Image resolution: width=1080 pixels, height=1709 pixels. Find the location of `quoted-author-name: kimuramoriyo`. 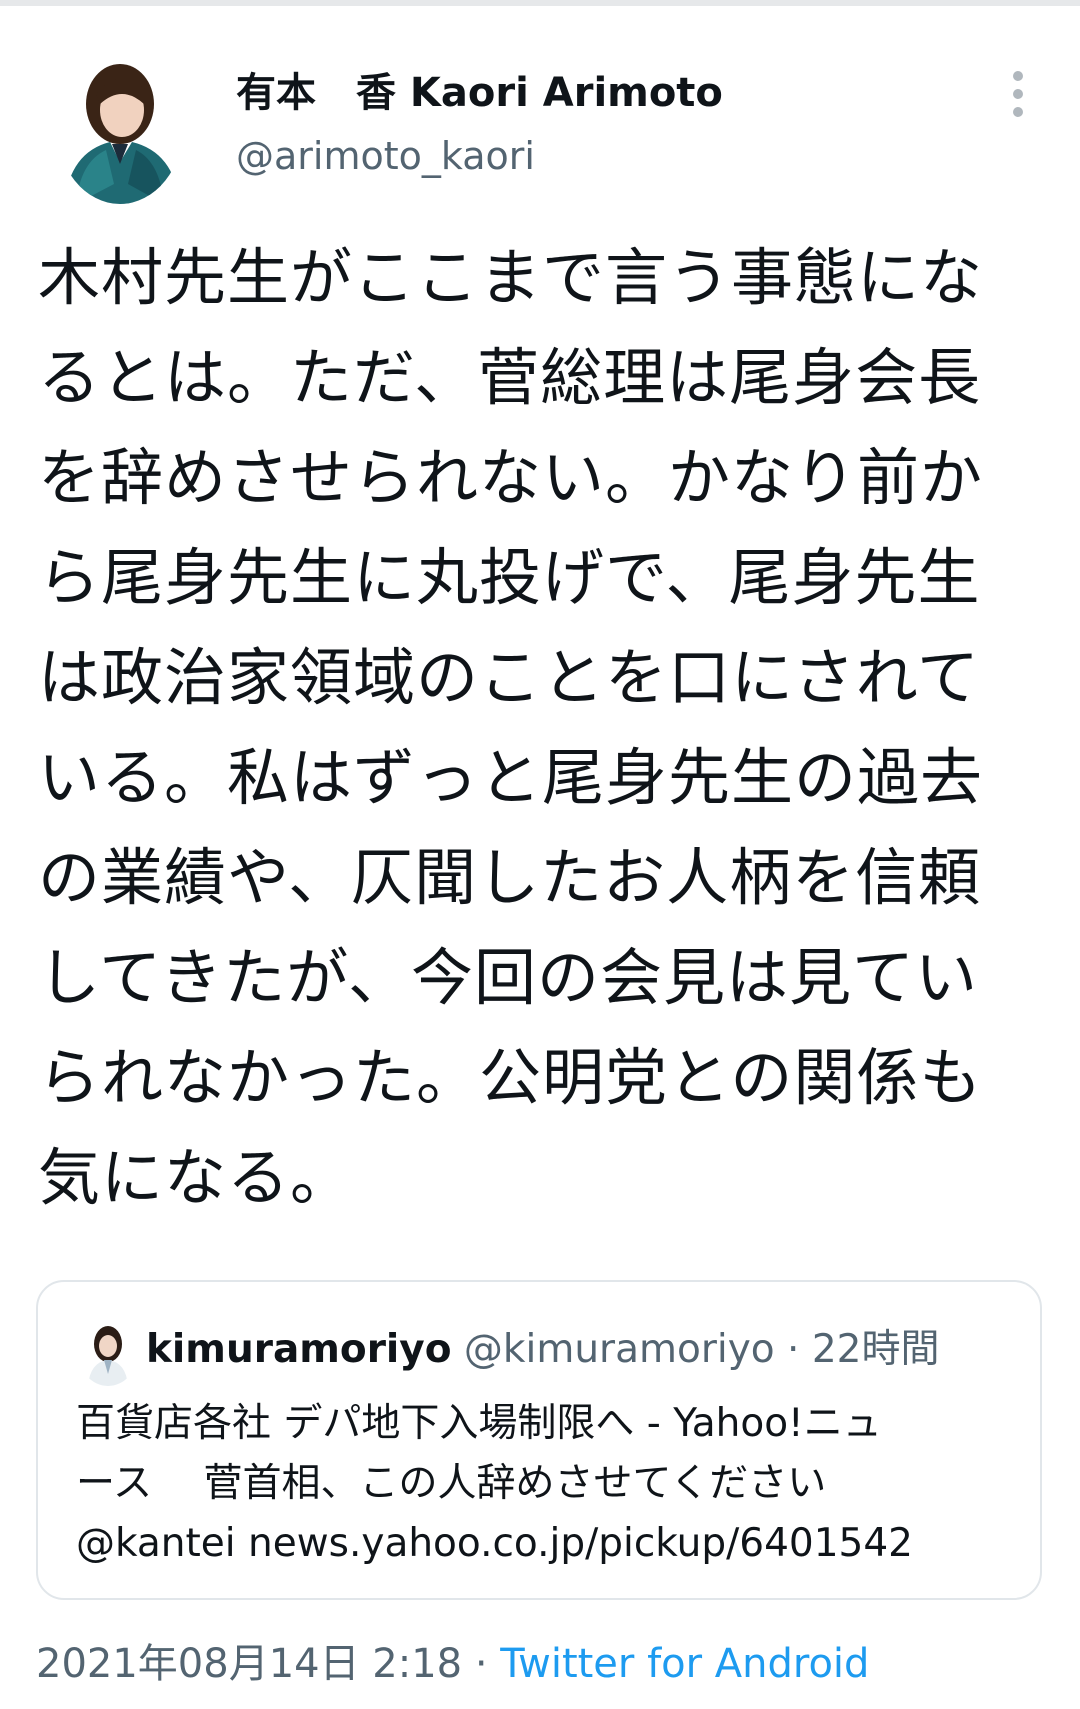

quoted-author-name: kimuramoriyo is located at coordinates (299, 1349).